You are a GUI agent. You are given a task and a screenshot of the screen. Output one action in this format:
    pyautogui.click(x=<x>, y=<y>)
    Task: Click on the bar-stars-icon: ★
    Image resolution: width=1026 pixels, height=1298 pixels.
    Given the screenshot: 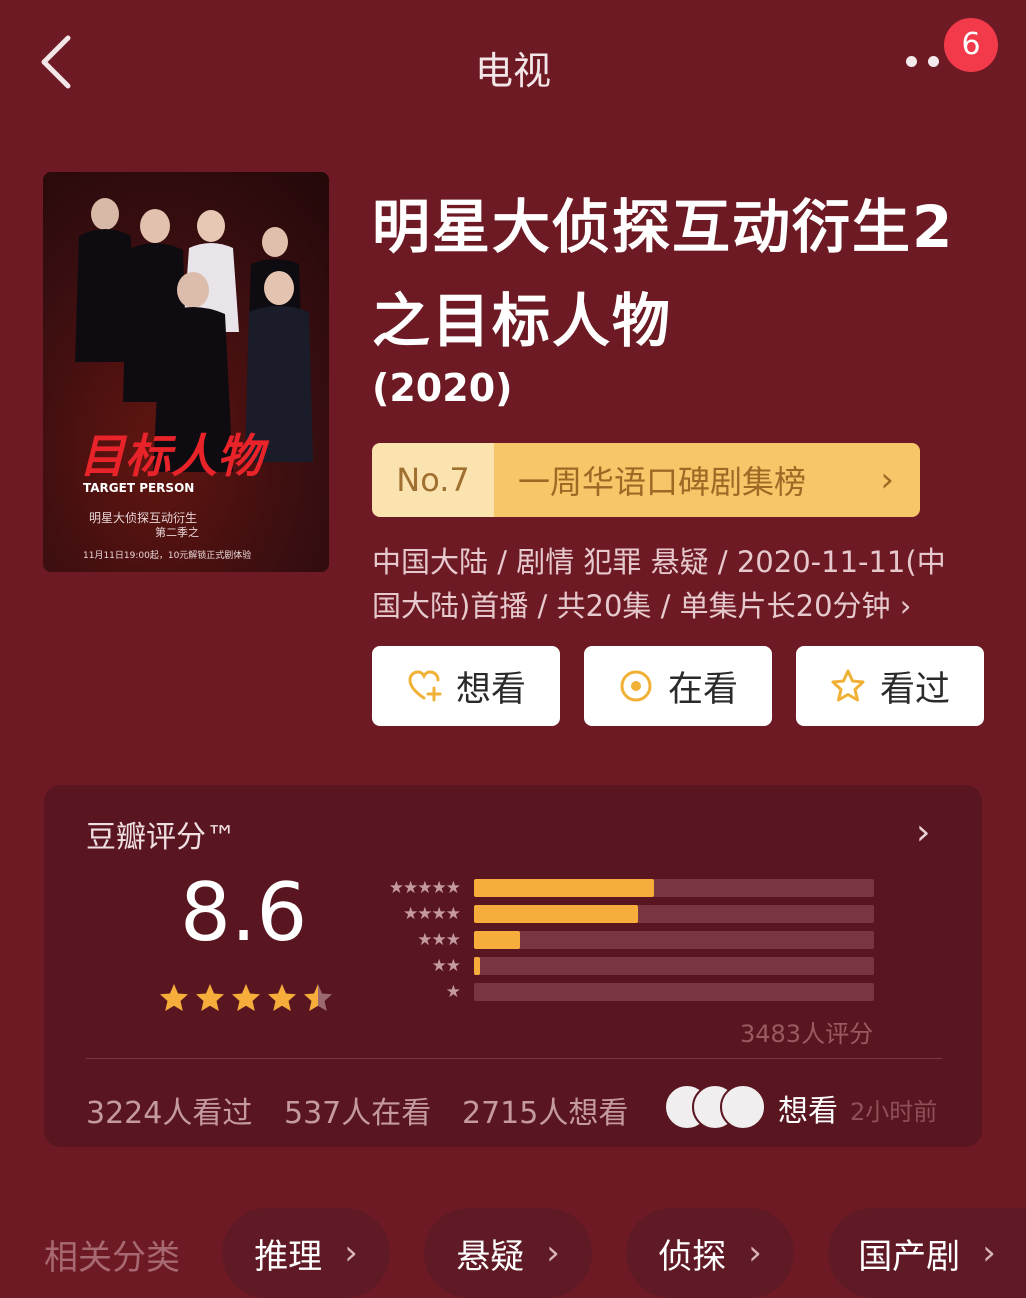 What is the action you would take?
    pyautogui.click(x=453, y=992)
    